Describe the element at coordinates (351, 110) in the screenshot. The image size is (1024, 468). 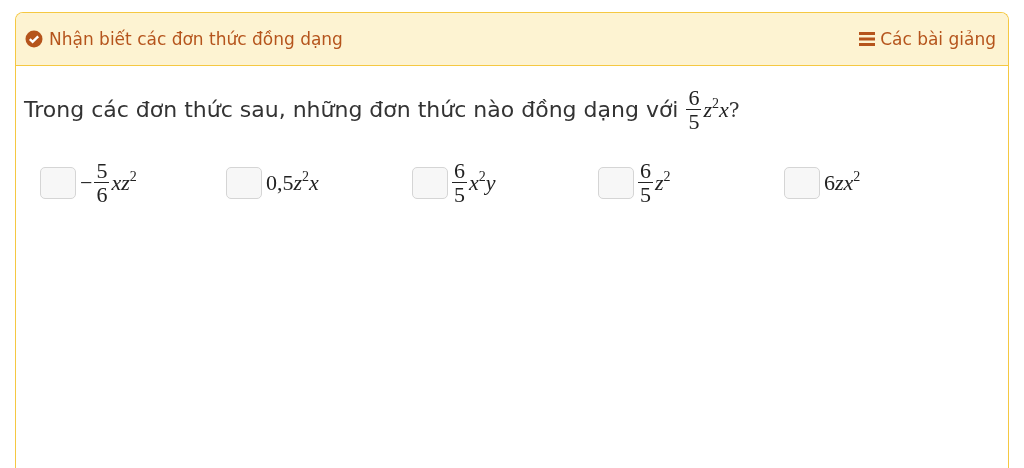
I see `question-text: Trong các đơn thức sau, những đơn thức nào đồng dạng với` at that location.